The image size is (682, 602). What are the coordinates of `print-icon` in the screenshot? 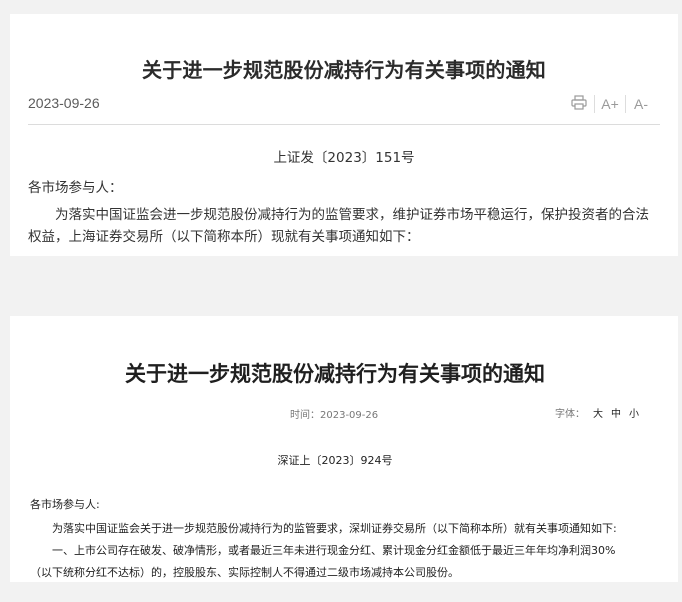 It's located at (579, 104).